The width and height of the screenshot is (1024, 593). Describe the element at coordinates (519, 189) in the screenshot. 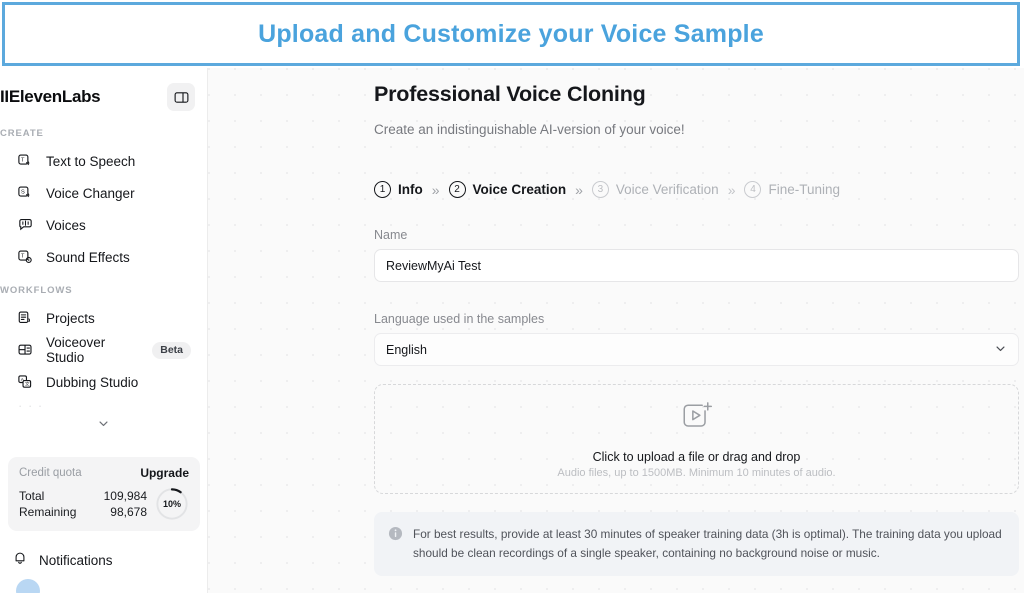

I see `step-label: Voice Creation` at that location.